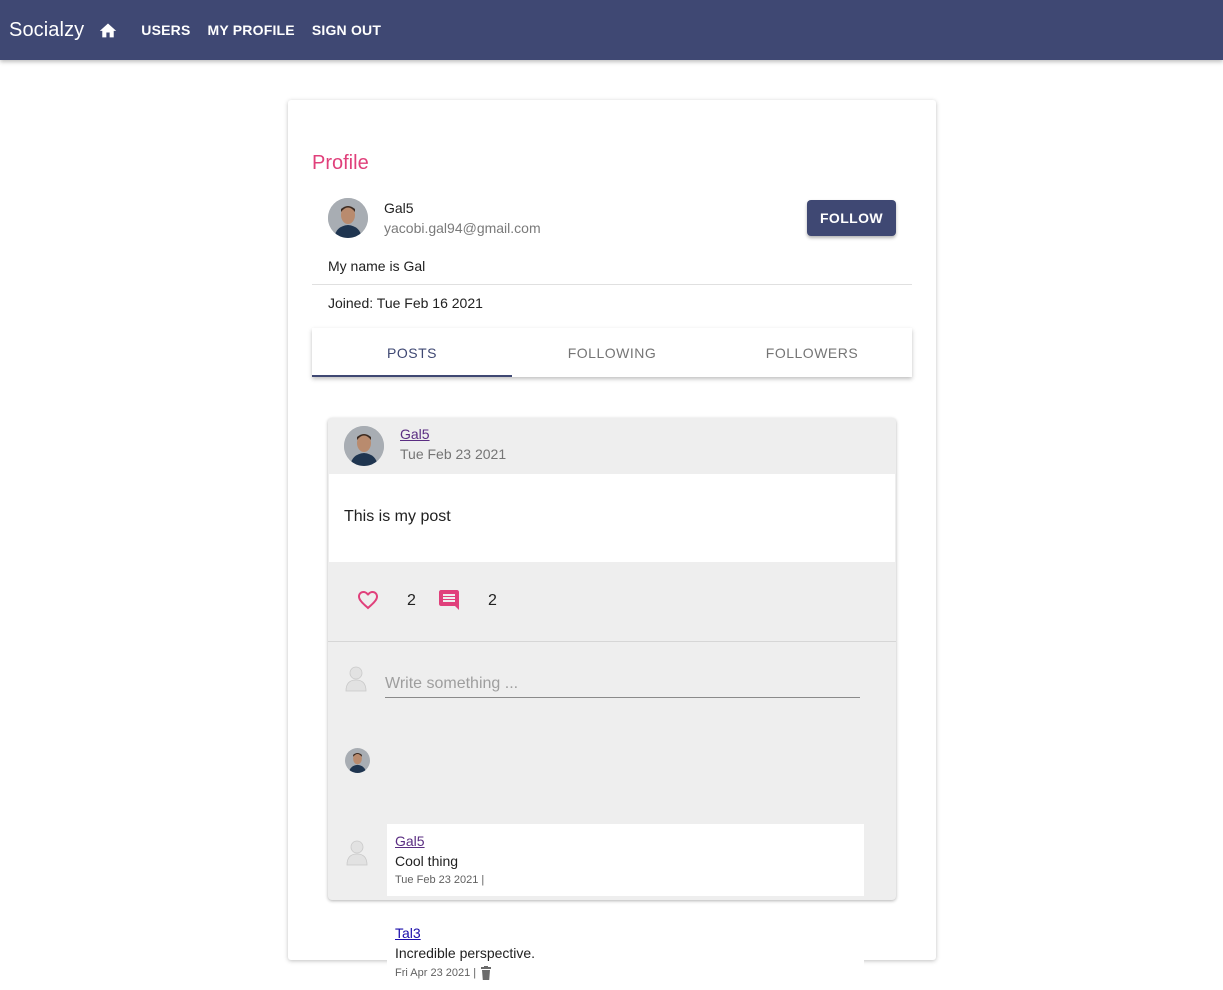  What do you see at coordinates (427, 861) in the screenshot?
I see `comment-text: Cool thing` at bounding box center [427, 861].